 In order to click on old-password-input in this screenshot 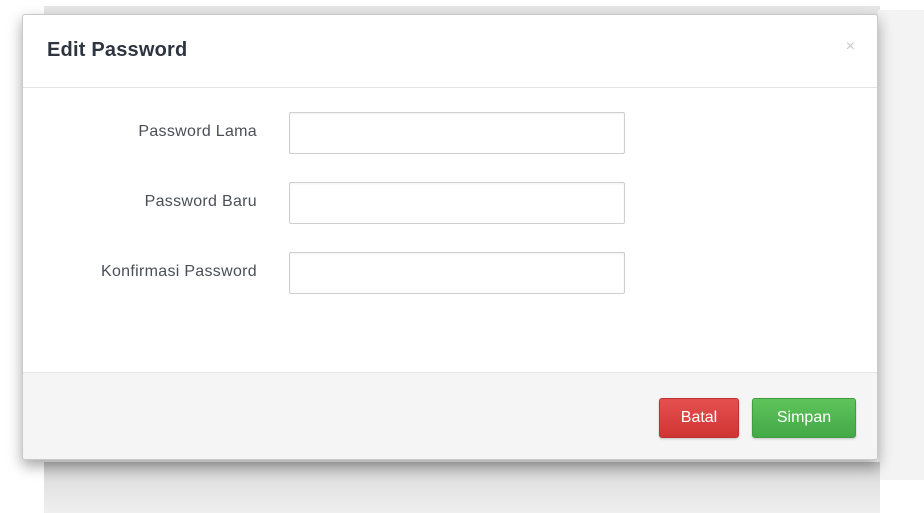, I will do `click(457, 133)`.